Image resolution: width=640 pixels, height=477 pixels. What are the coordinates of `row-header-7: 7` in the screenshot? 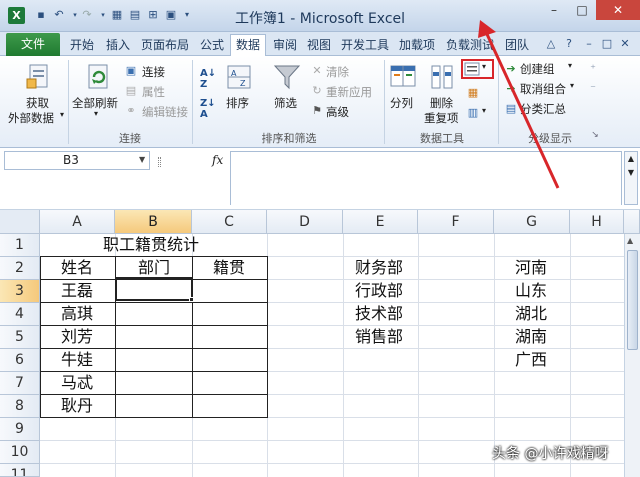 It's located at (20, 383).